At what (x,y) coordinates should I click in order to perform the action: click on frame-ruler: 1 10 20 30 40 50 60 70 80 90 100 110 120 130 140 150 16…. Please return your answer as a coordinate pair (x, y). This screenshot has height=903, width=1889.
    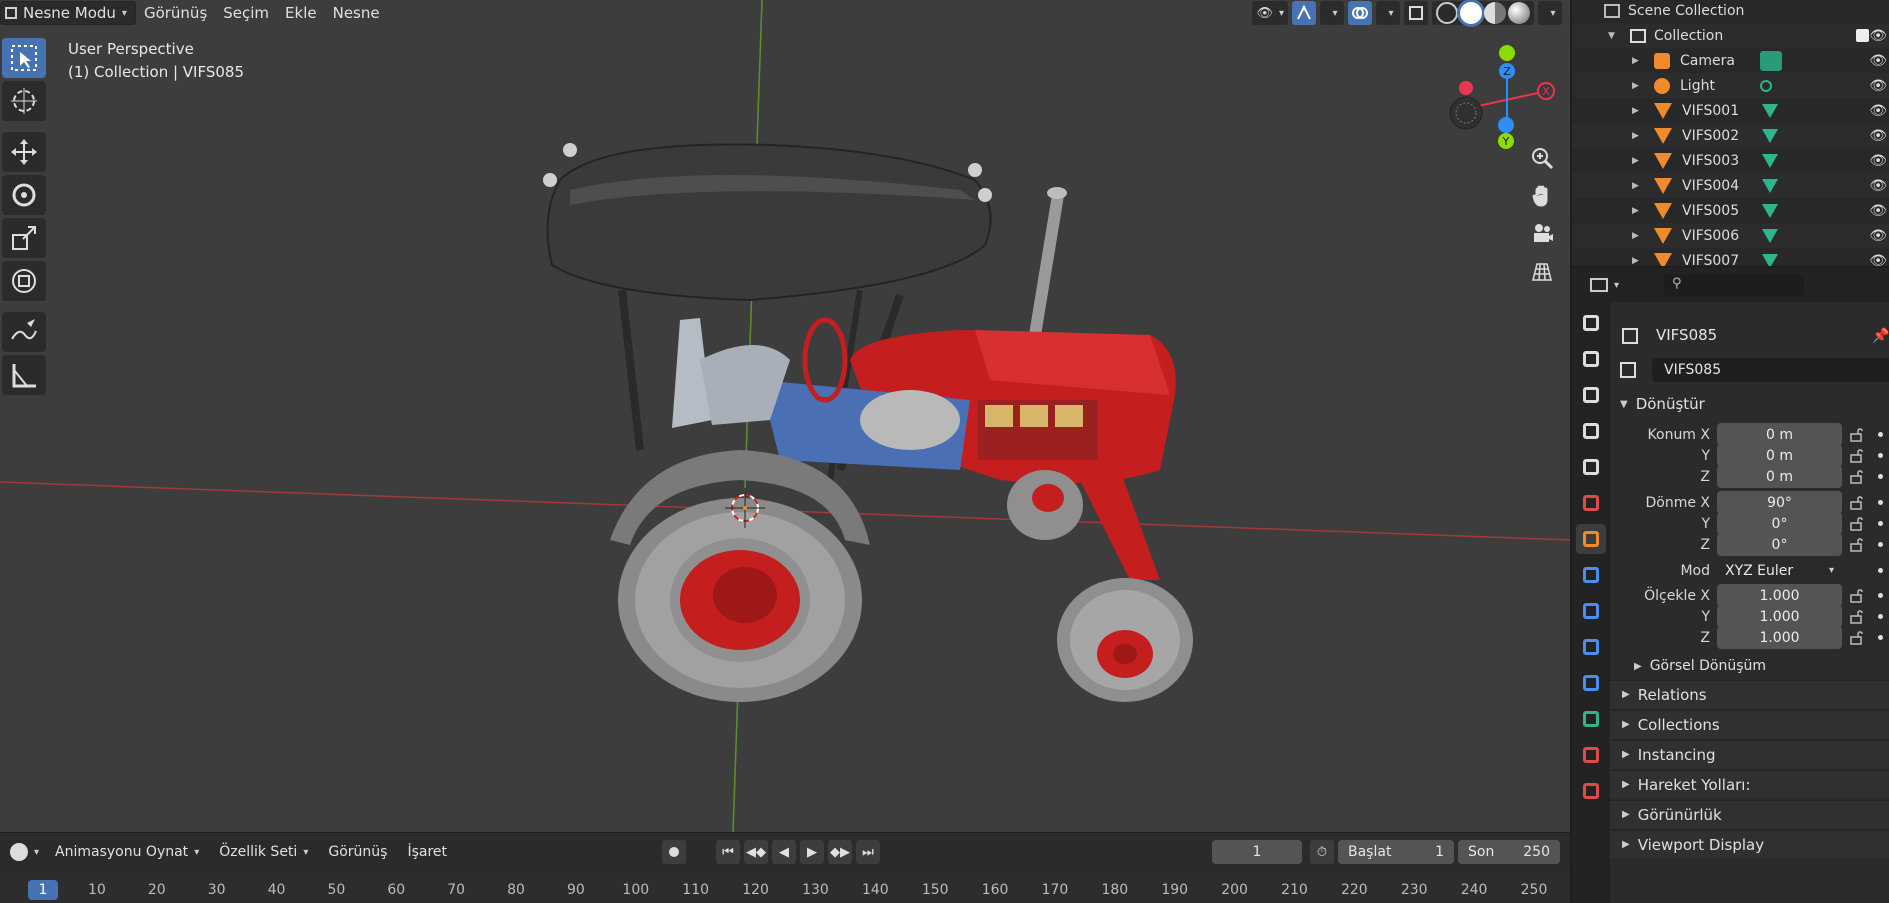
    Looking at the image, I should click on (785, 887).